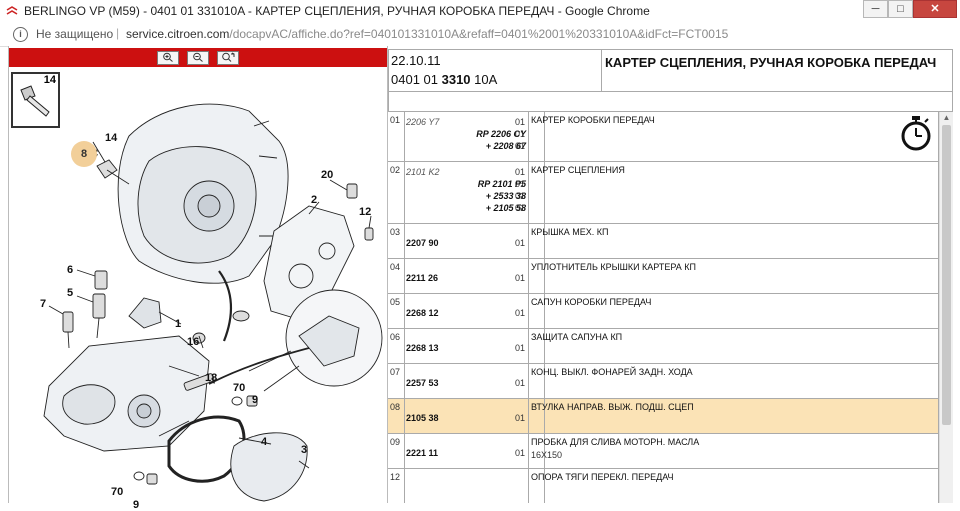 This screenshot has height=511, width=960. I want to click on table-row: 12 ОПОРА ТЯГИ ПЕРЕКЛ. ПЕРЕДАЧ, so click(663, 486).